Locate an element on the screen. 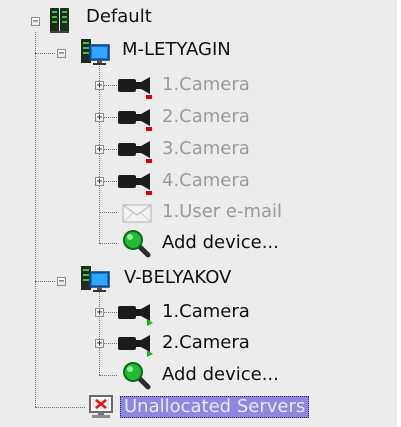 The height and width of the screenshot is (427, 401). tree-guide-unallocated is located at coordinates (60, 407).